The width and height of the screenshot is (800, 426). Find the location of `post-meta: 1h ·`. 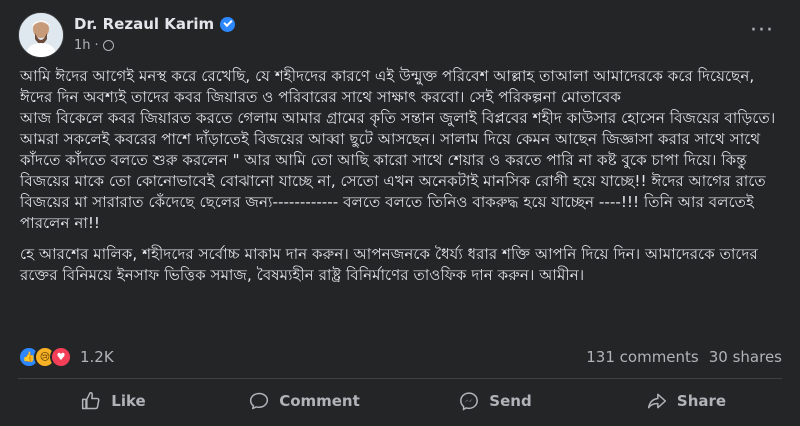

post-meta: 1h · is located at coordinates (94, 45).